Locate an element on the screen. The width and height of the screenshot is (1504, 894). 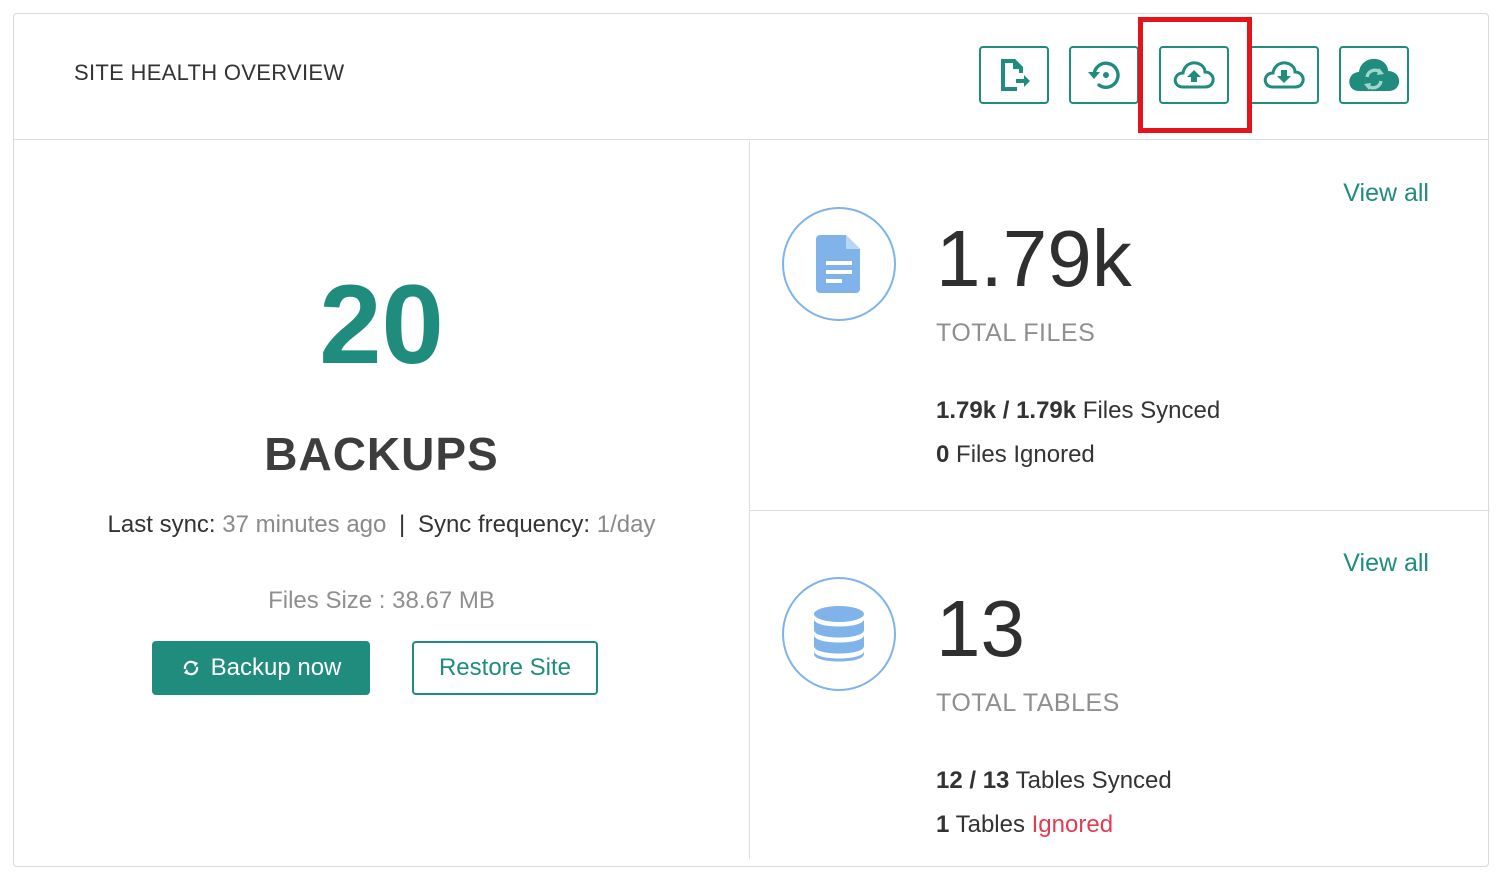
tables-ignored-status: Ignored is located at coordinates (1072, 824).